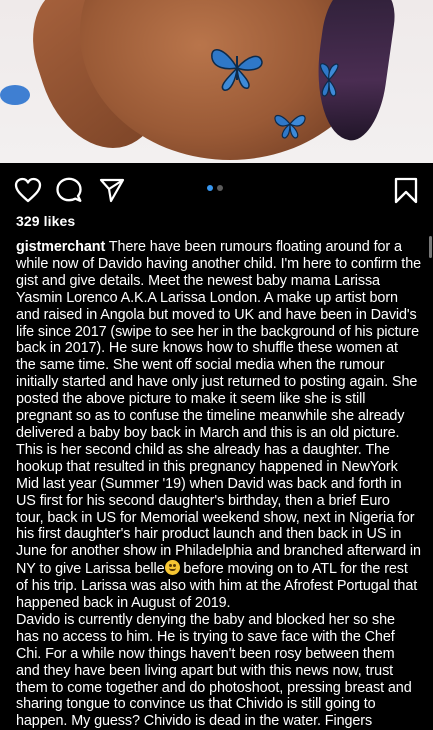  I want to click on smiling-face-emoji, so click(172, 568).